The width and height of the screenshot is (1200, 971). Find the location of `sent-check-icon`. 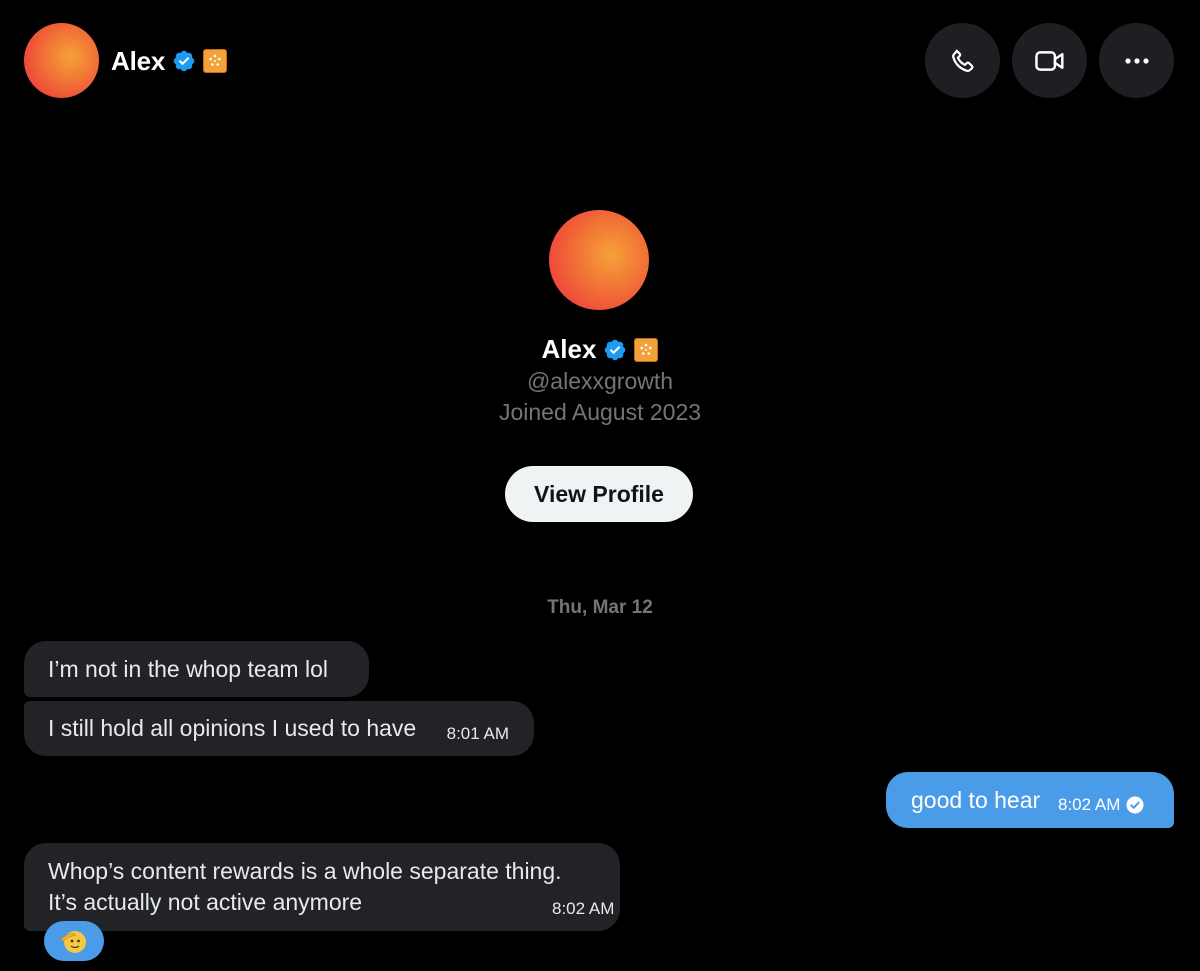

sent-check-icon is located at coordinates (1135, 805).